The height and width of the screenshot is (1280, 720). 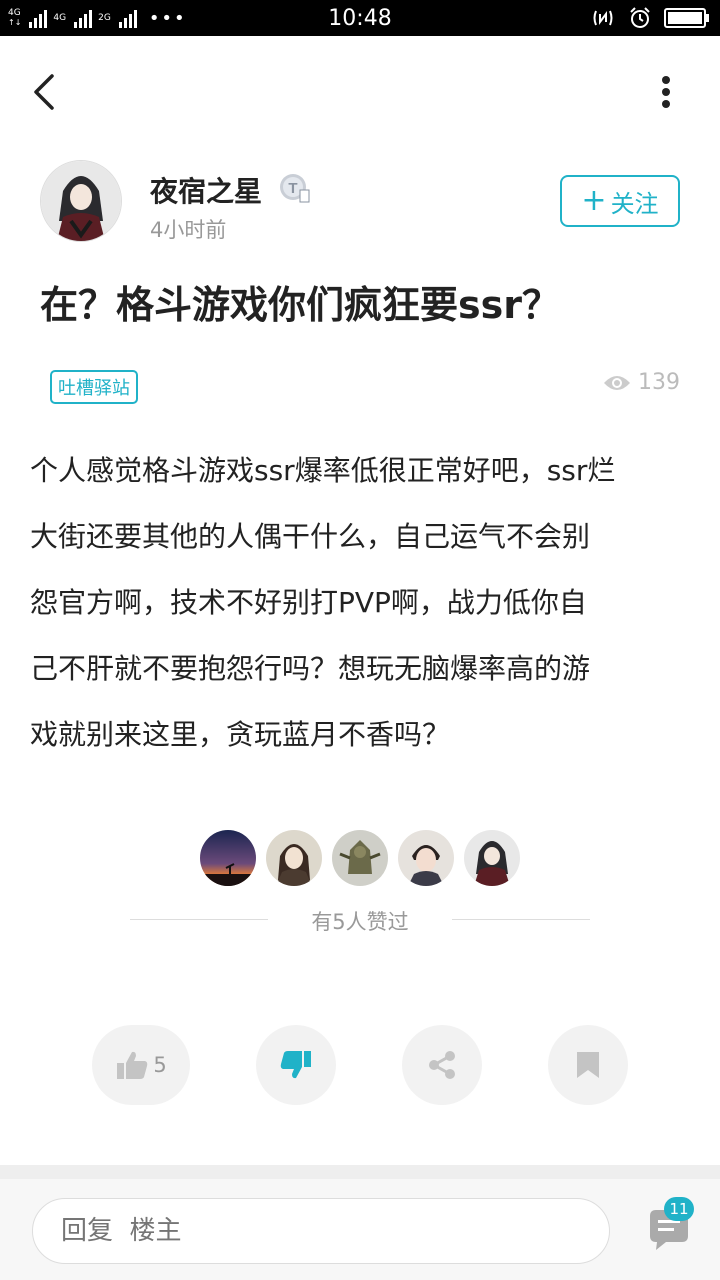 What do you see at coordinates (634, 203) in the screenshot?
I see `follow-label: 关注` at bounding box center [634, 203].